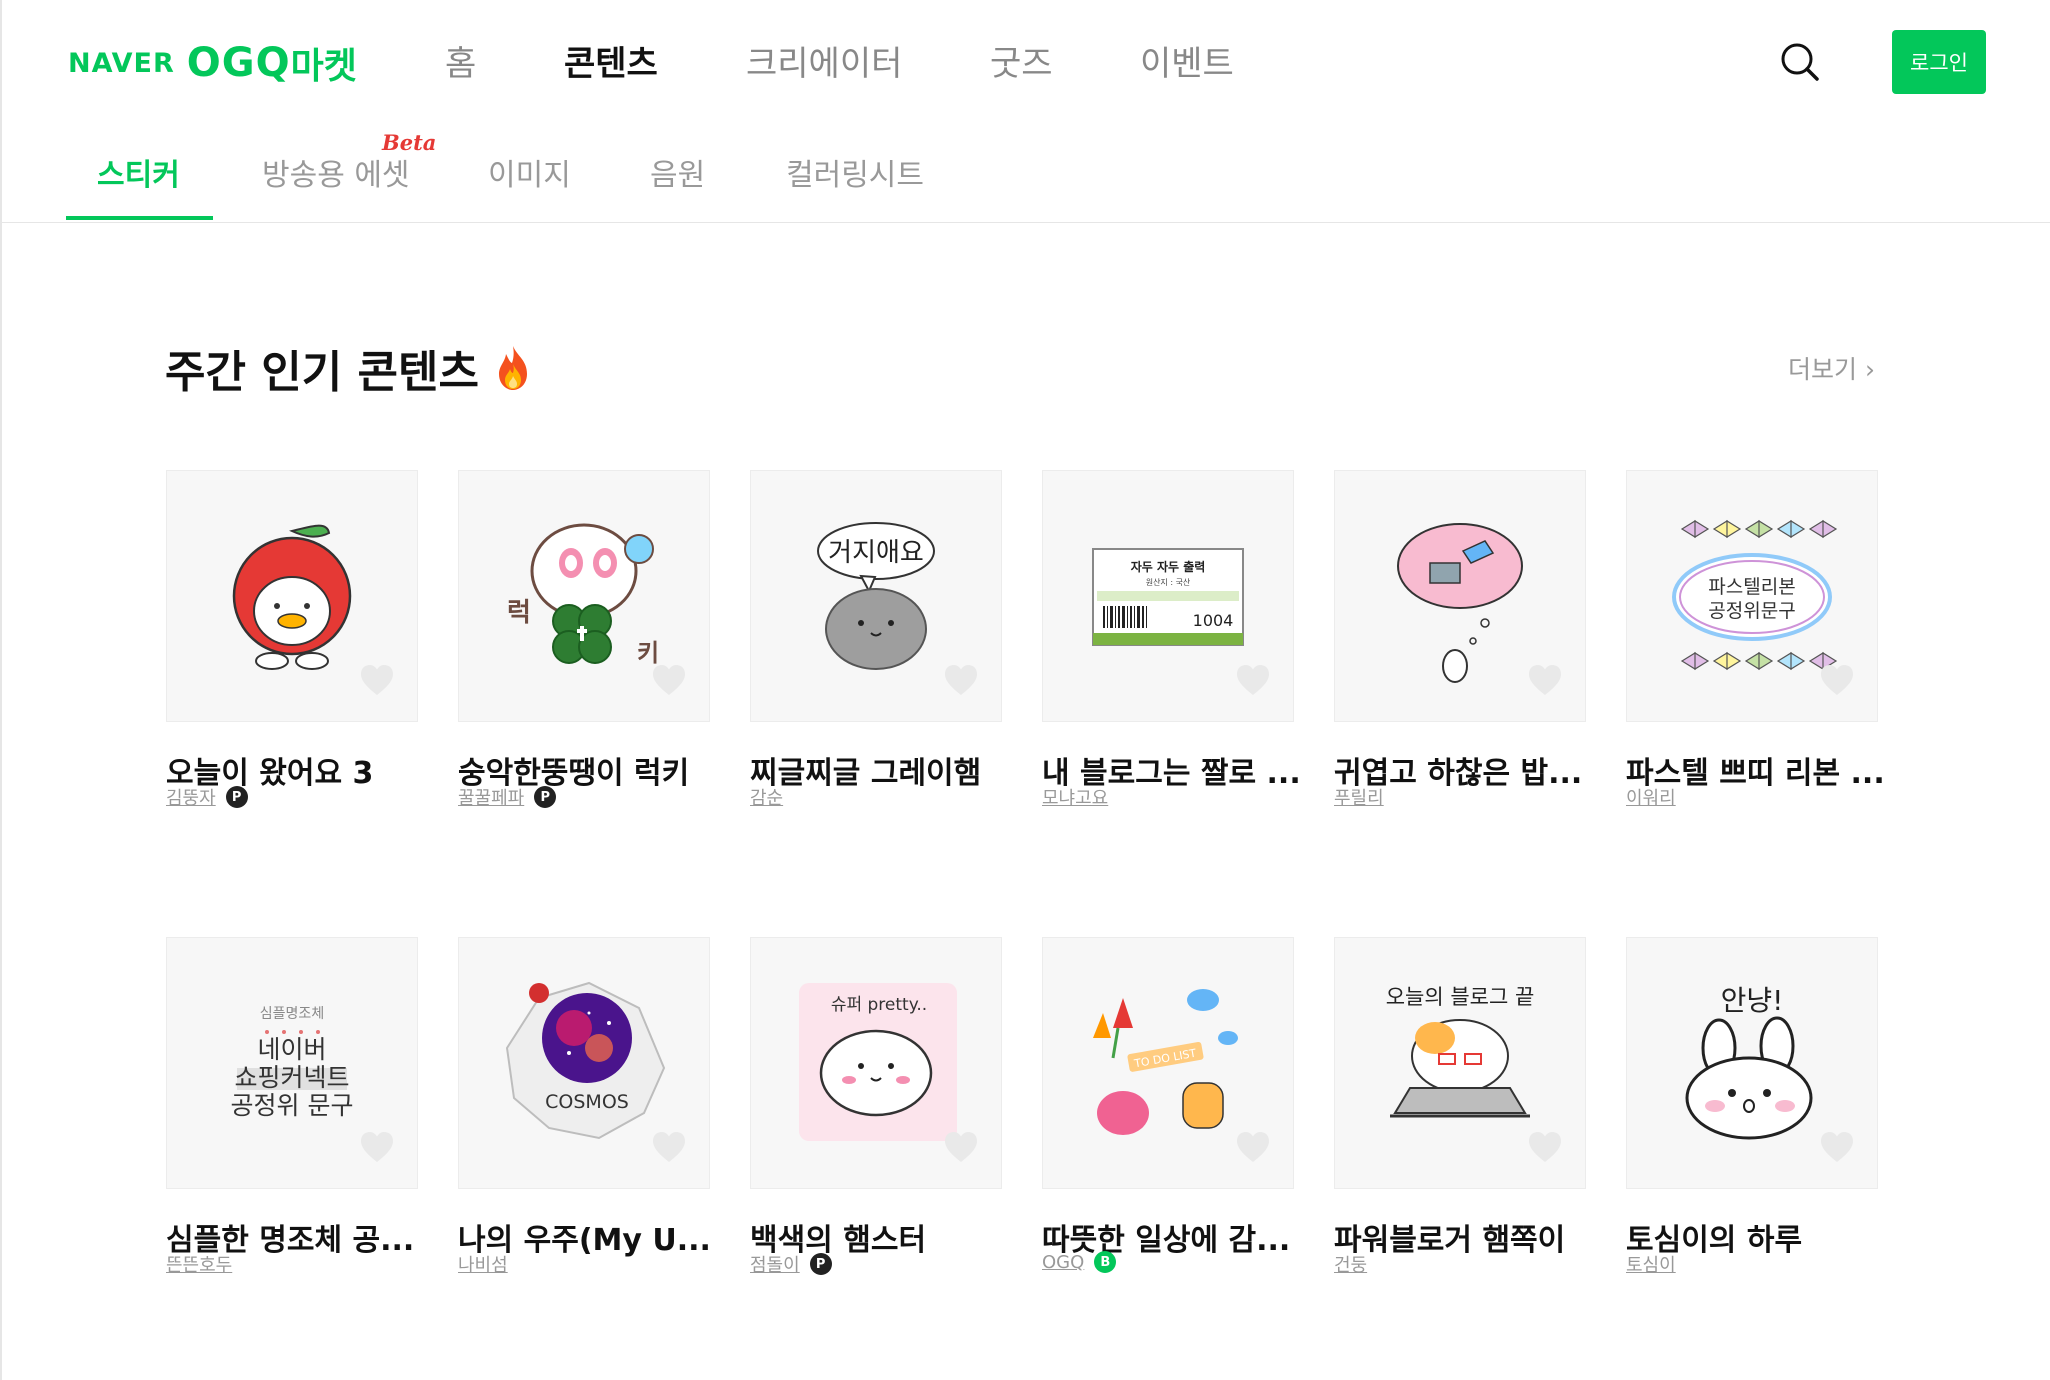 Image resolution: width=2050 pixels, height=1380 pixels. I want to click on logo-naver: NAVER, so click(121, 63).